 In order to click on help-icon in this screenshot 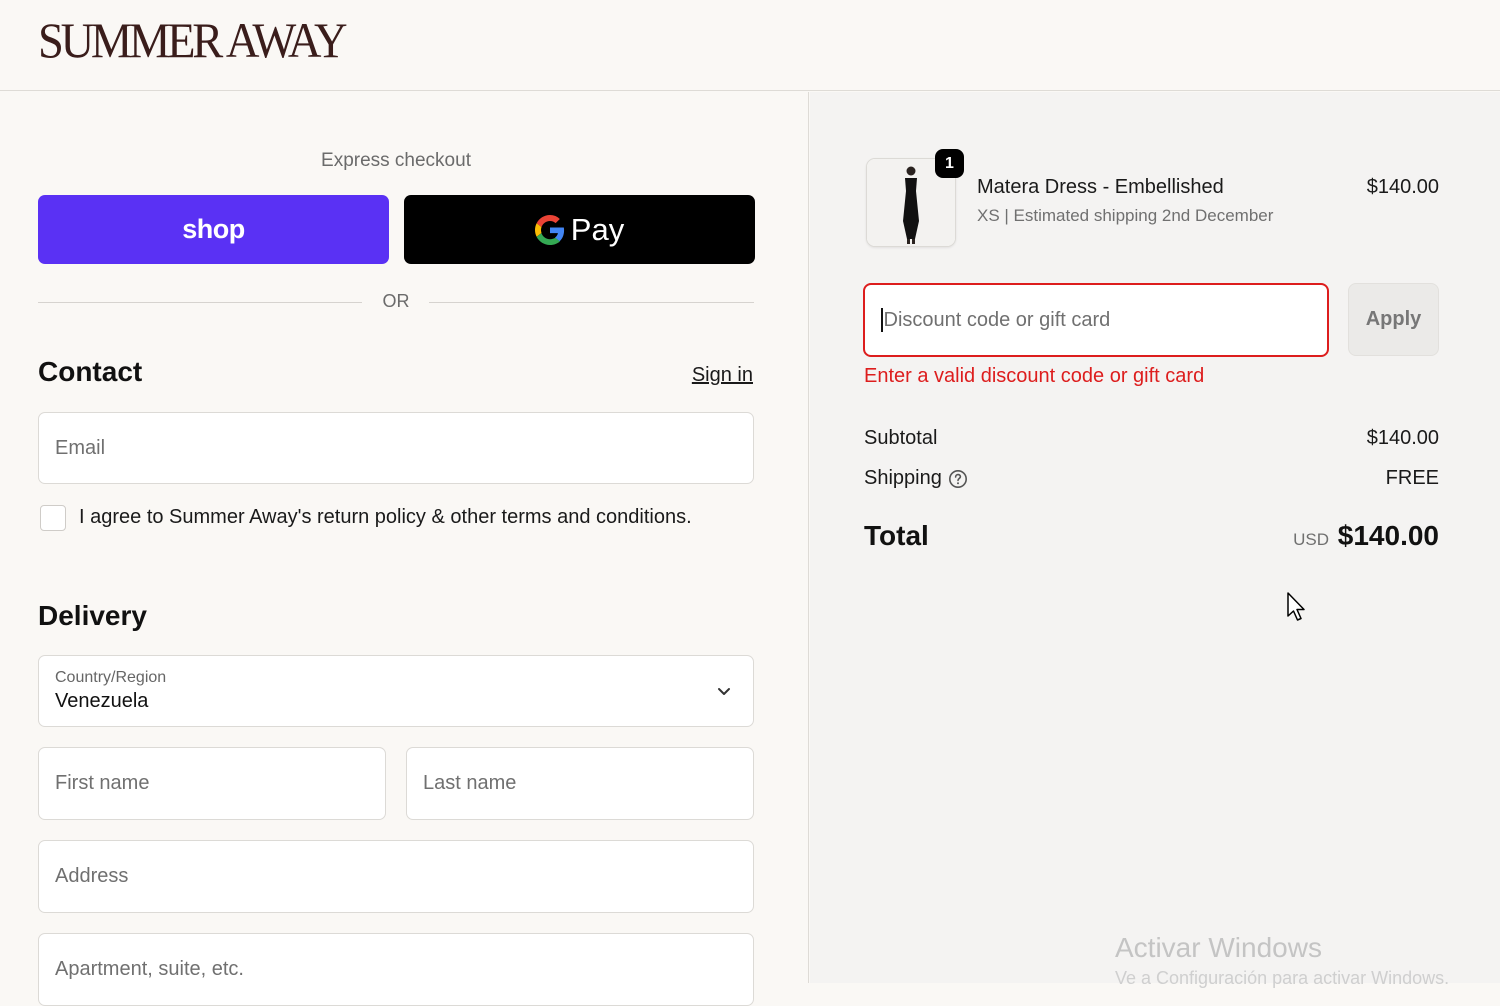, I will do `click(958, 479)`.